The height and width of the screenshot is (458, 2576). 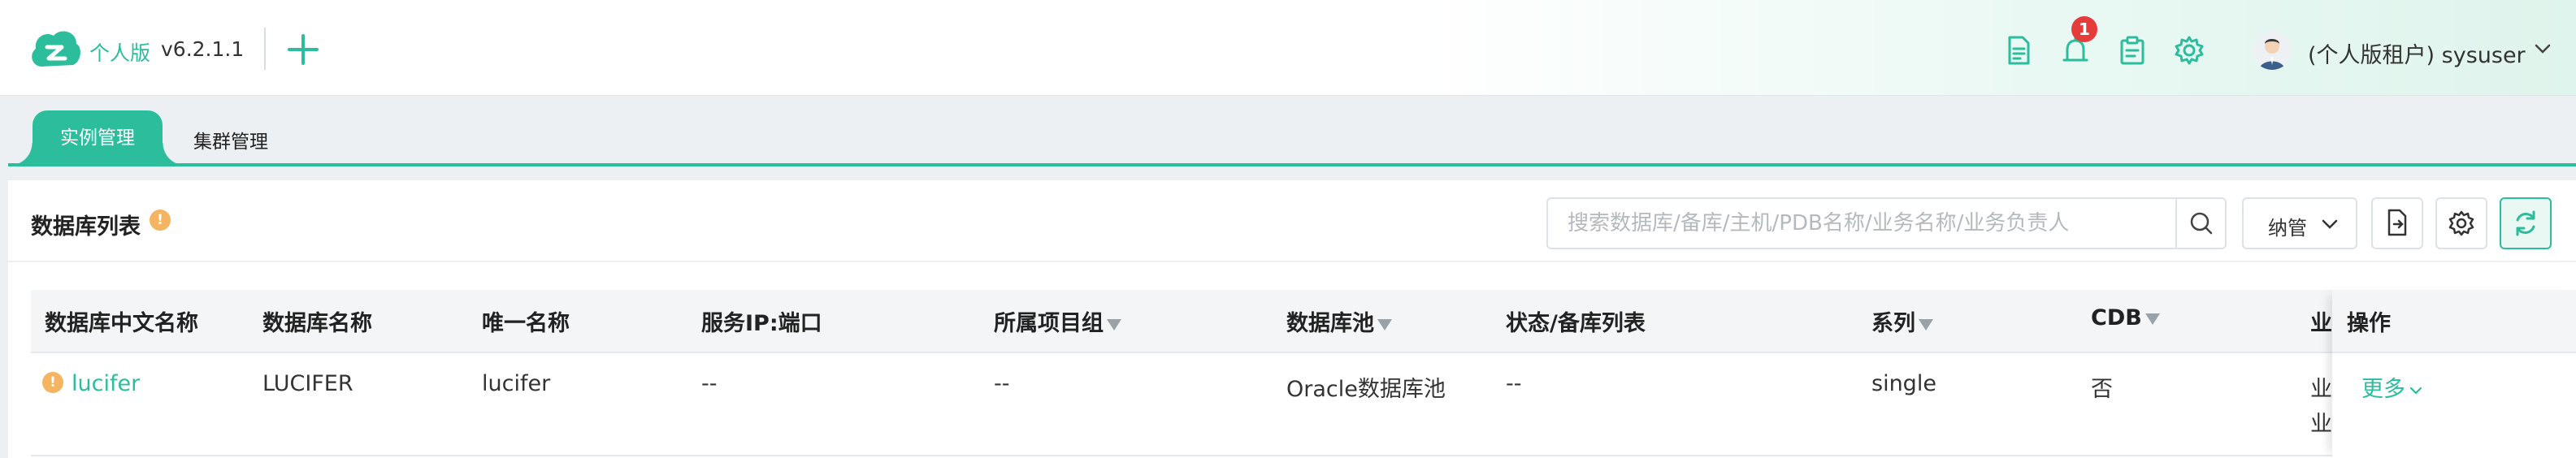 What do you see at coordinates (2321, 323) in the screenshot?
I see `column-header: 业` at bounding box center [2321, 323].